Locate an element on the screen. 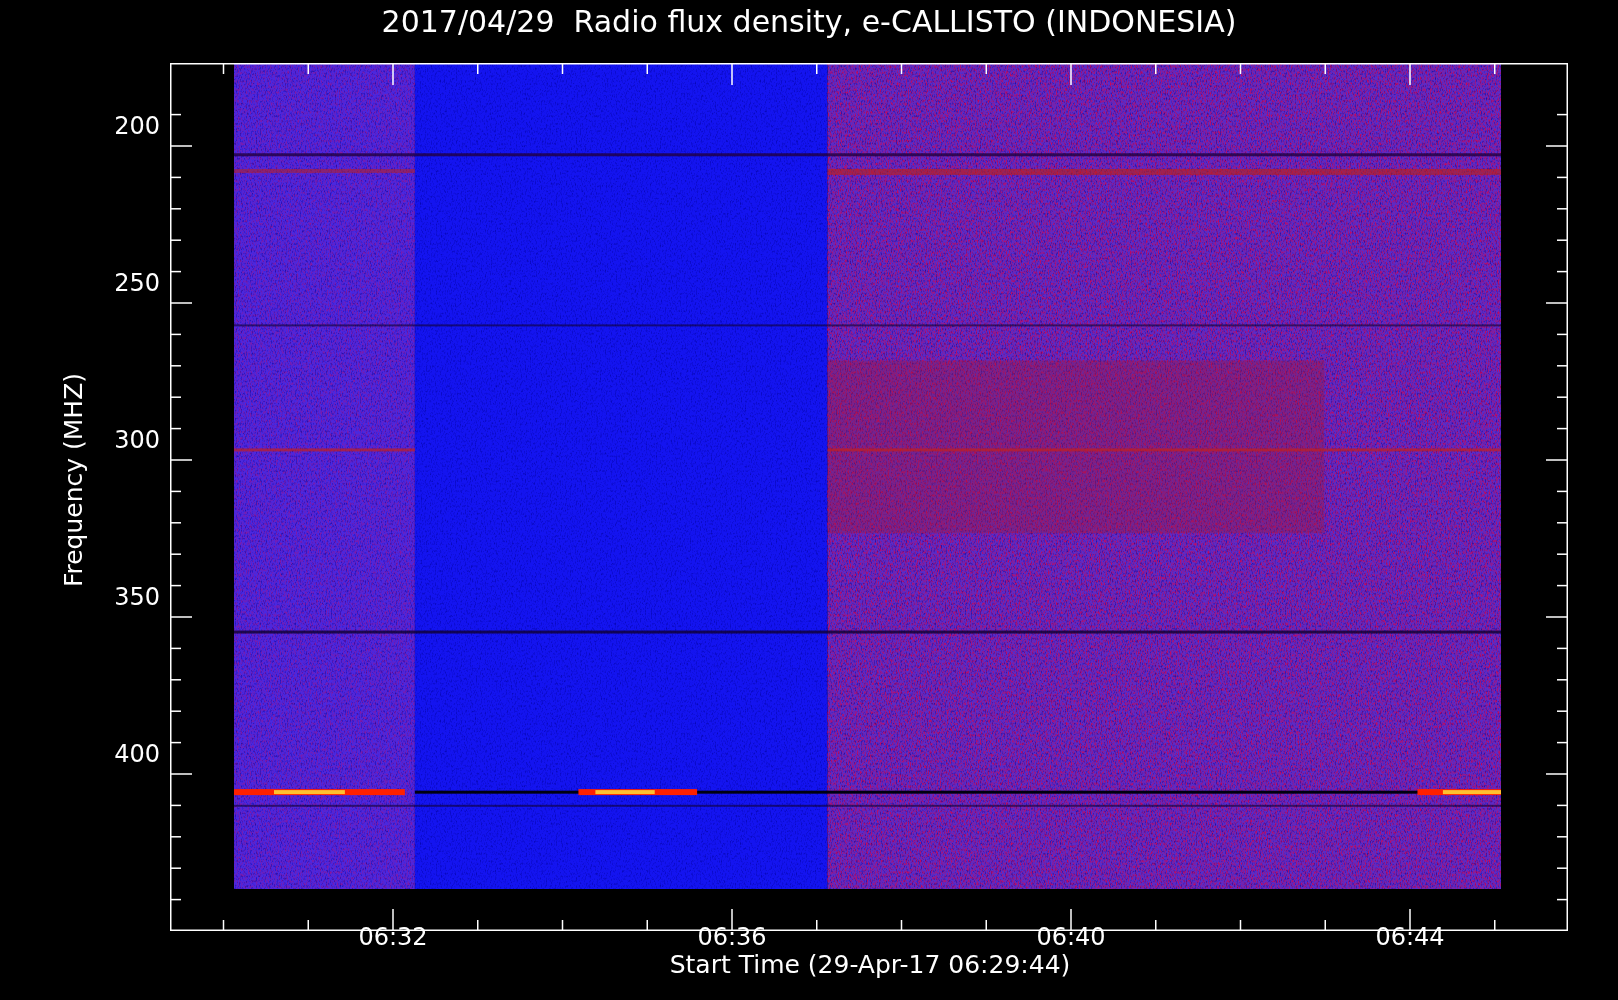 The width and height of the screenshot is (1618, 1000). y-tick-label: 250 is located at coordinates (137, 283).